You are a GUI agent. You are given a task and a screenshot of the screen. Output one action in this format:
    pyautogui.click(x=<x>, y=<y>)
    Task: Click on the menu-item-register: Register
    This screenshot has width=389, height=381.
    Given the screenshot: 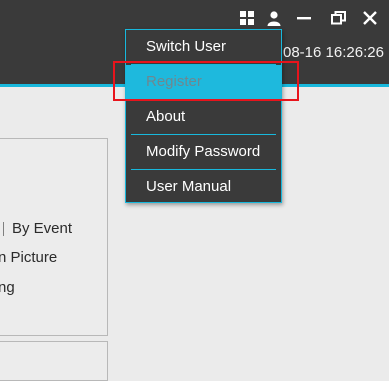 What is the action you would take?
    pyautogui.click(x=203, y=82)
    